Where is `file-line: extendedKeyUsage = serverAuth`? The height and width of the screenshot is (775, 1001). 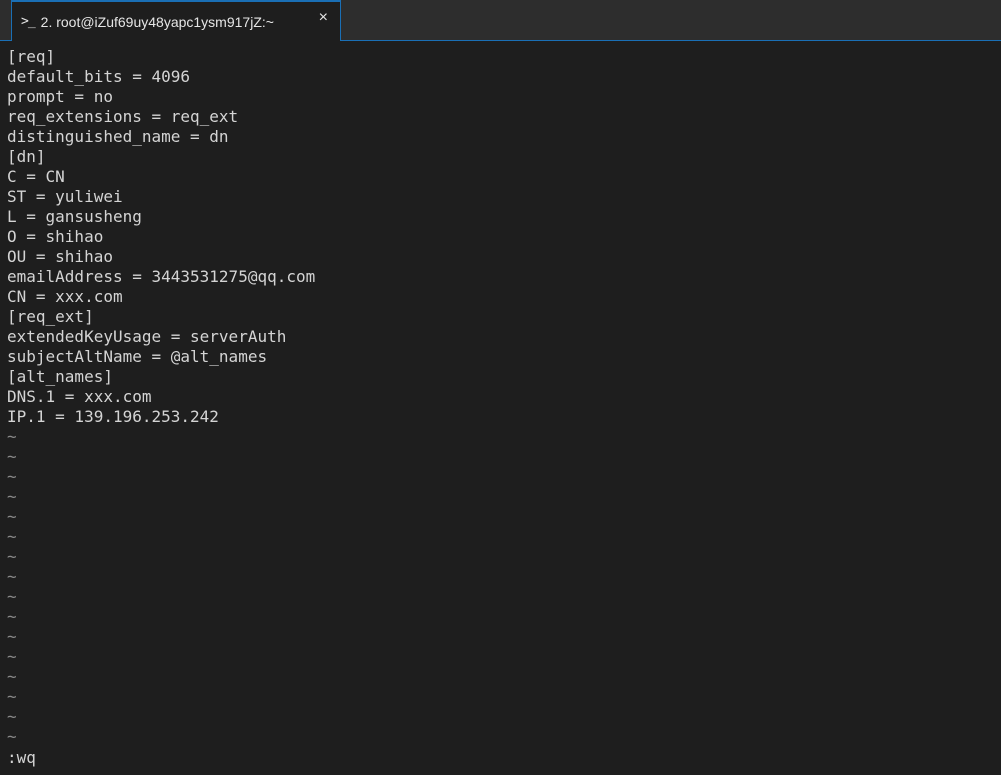
file-line: extendedKeyUsage = serverAuth is located at coordinates (147, 336).